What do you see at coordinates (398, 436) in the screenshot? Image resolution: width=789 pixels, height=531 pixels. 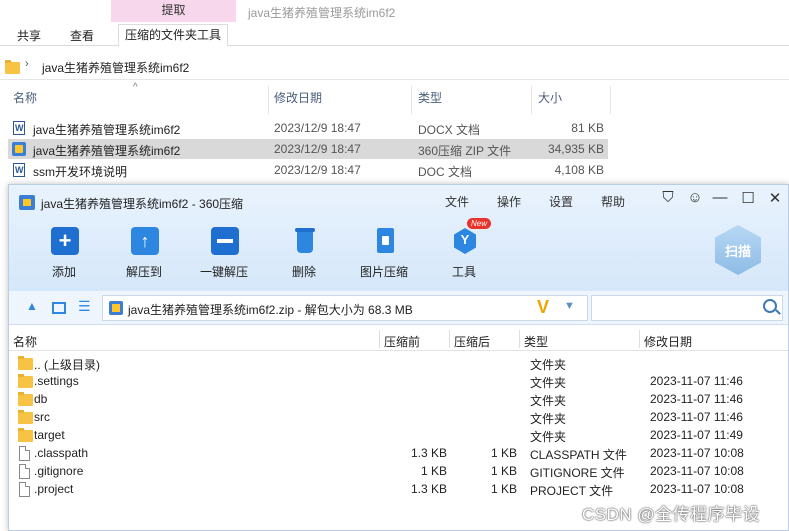 I see `archive-row: target 文件夹 2023-11-07 11:49` at bounding box center [398, 436].